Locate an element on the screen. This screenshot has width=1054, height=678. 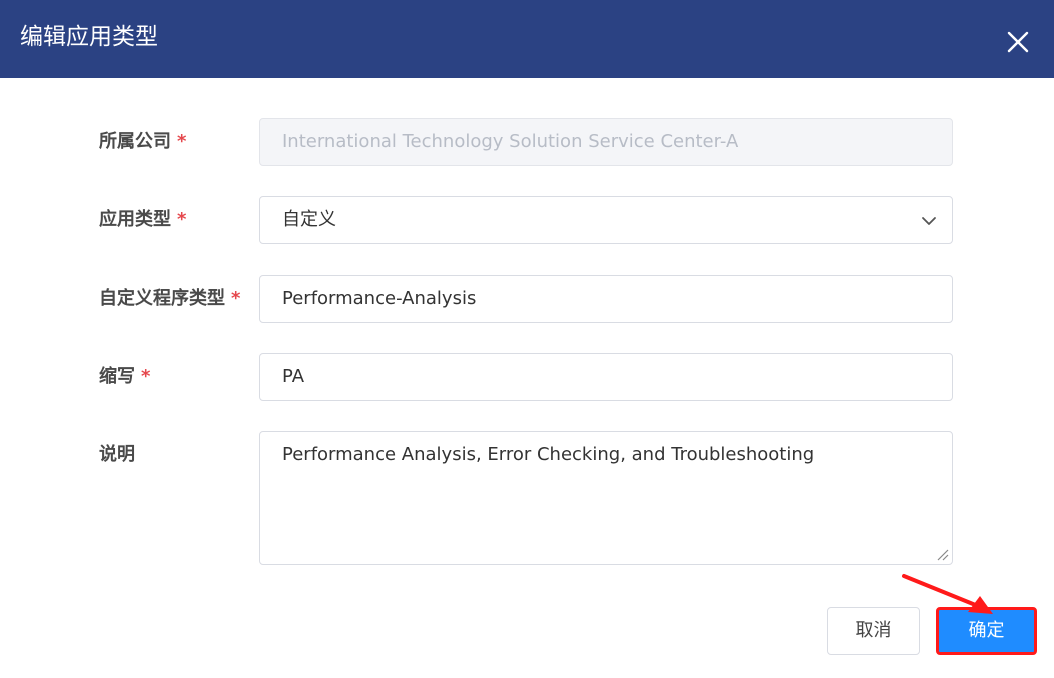
custom-program-type-label: 自定义程序类型 * is located at coordinates (169, 299).